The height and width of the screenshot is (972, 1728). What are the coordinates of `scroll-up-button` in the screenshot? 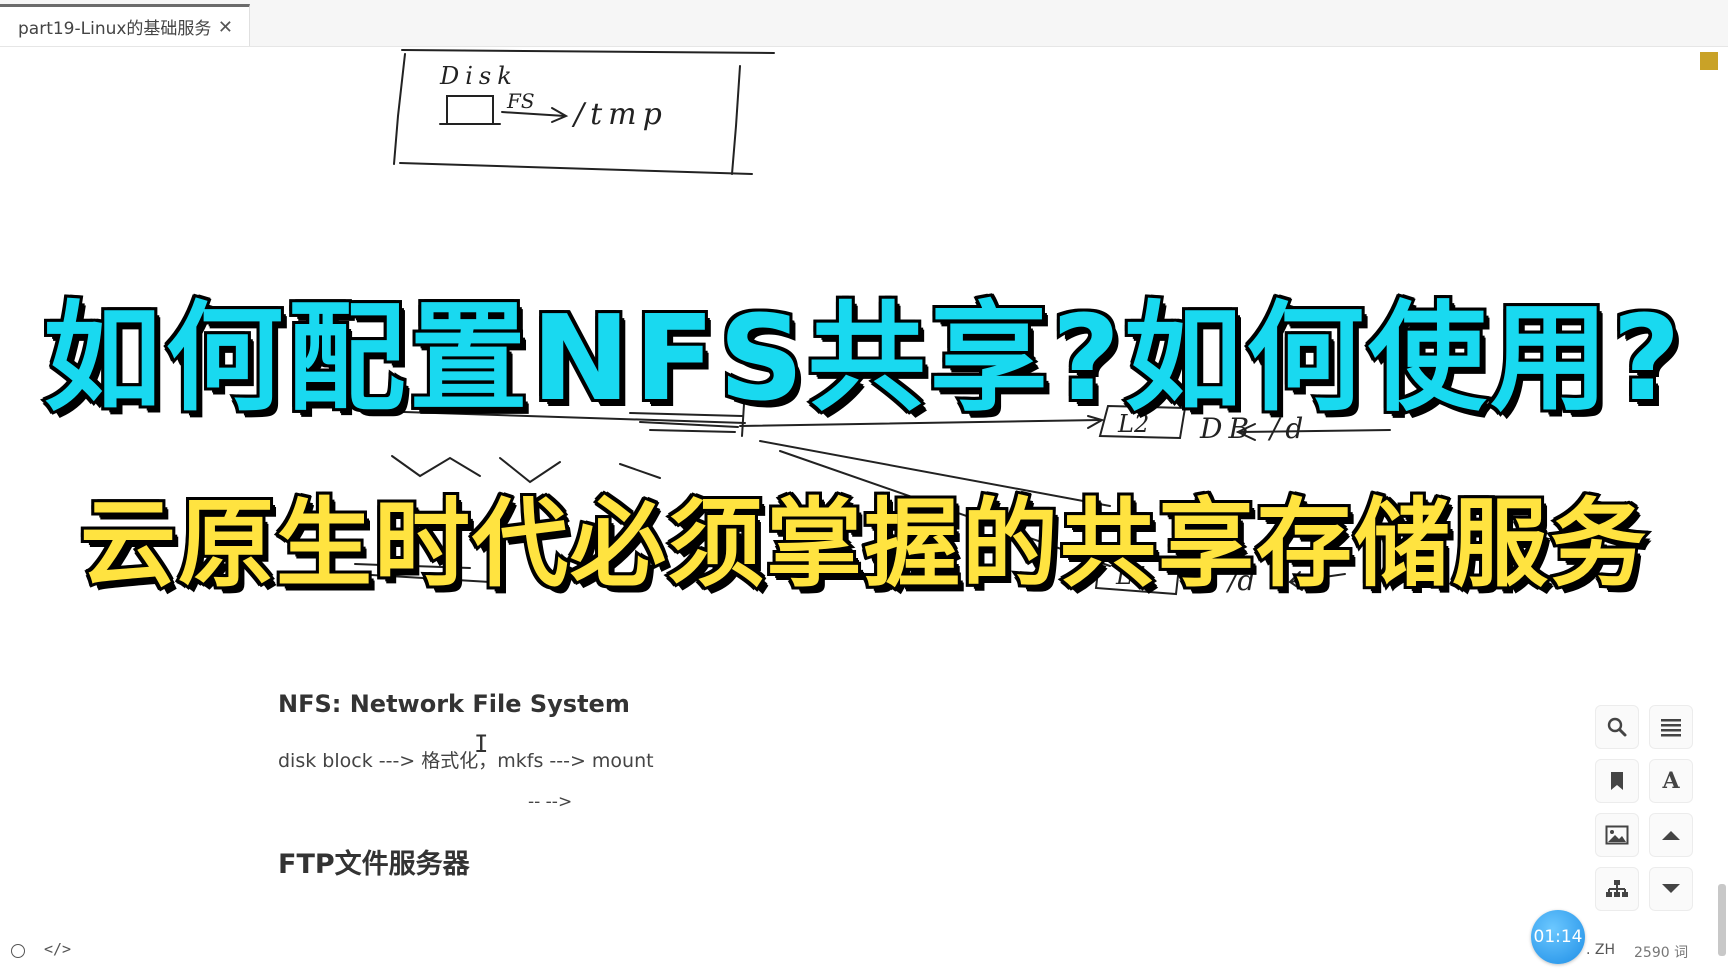 It's located at (1671, 835).